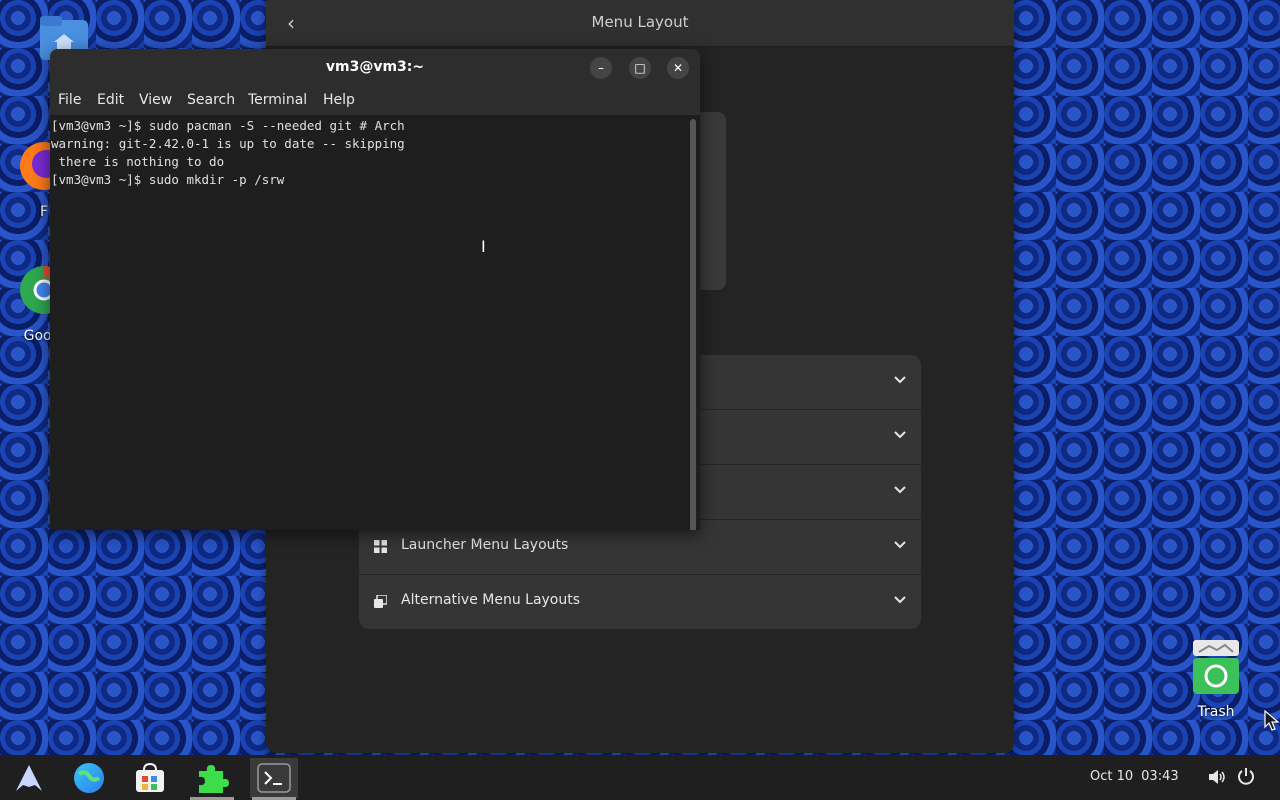  I want to click on trash-icon, so click(1216, 669).